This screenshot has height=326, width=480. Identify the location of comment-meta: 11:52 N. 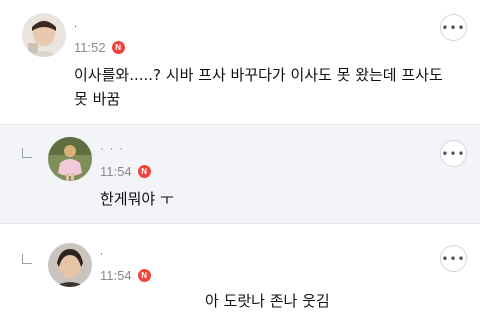
(99, 47).